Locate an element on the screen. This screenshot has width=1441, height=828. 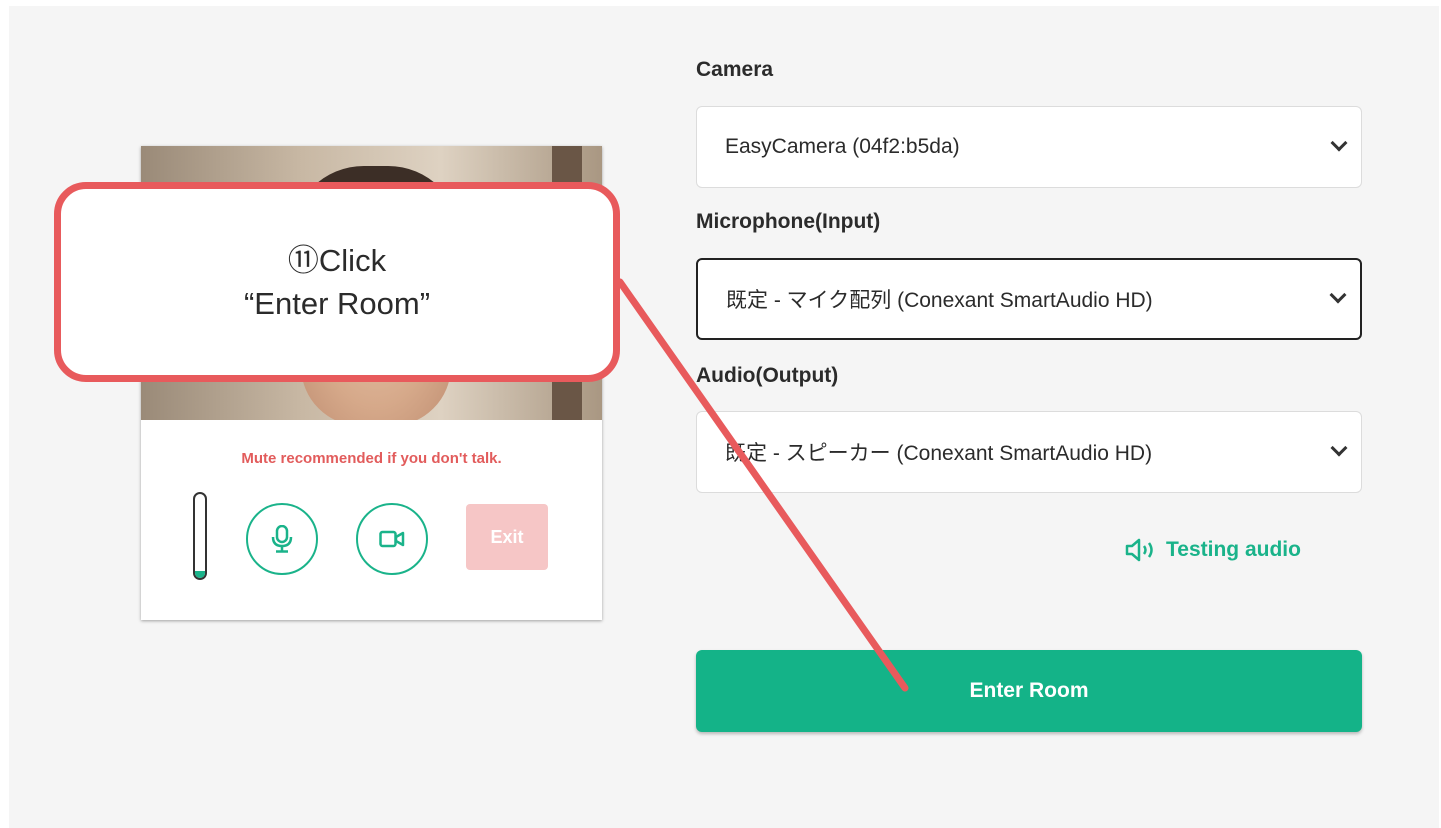
annotation-pointer-line is located at coordinates (762, 485).